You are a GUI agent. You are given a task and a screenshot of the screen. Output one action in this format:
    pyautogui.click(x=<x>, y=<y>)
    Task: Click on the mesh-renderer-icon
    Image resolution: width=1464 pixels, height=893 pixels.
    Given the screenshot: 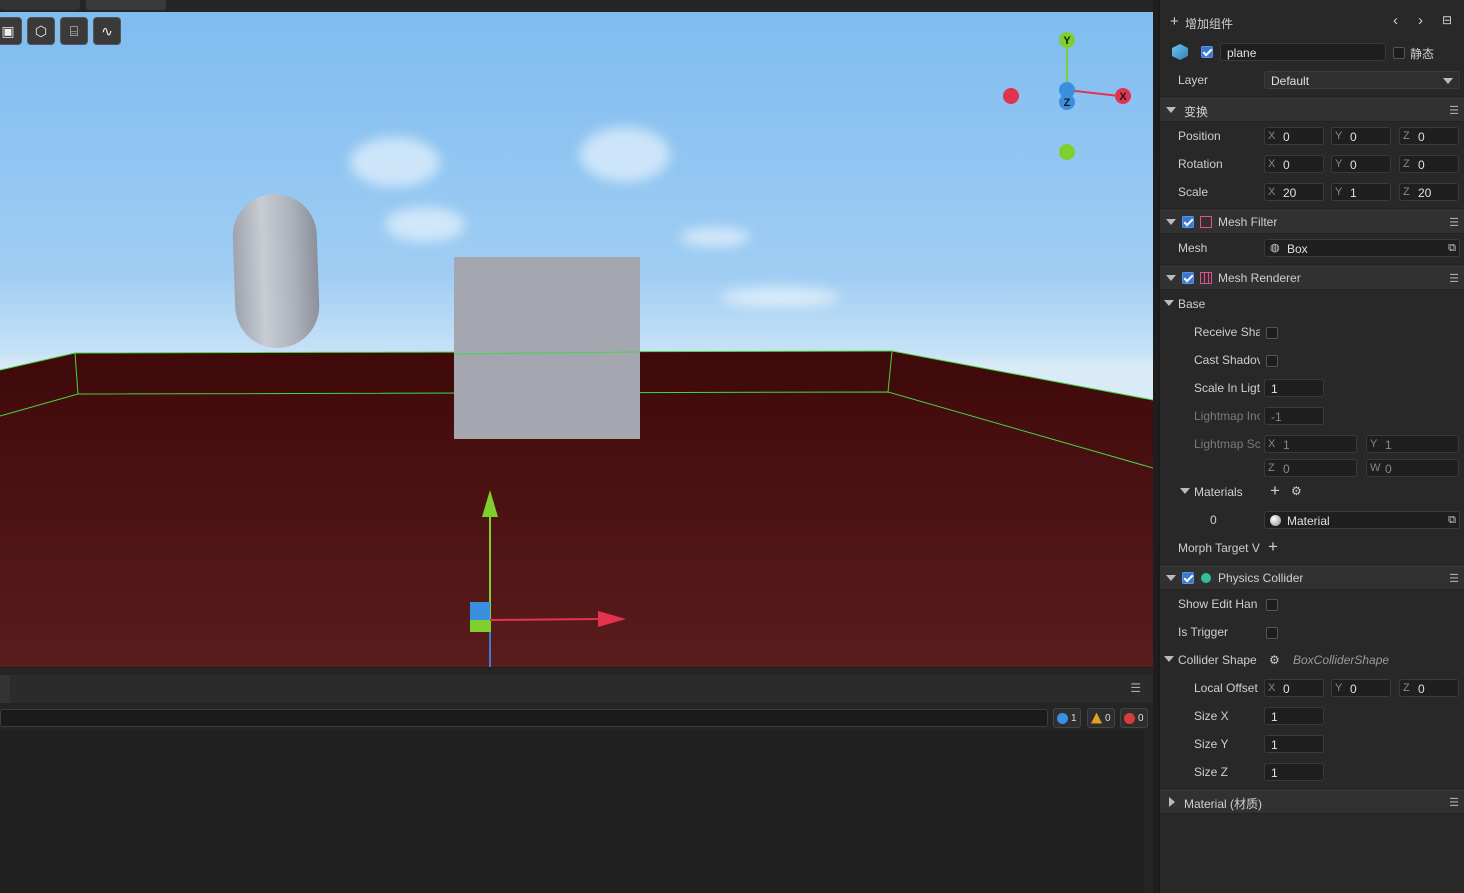 What is the action you would take?
    pyautogui.click(x=1206, y=278)
    